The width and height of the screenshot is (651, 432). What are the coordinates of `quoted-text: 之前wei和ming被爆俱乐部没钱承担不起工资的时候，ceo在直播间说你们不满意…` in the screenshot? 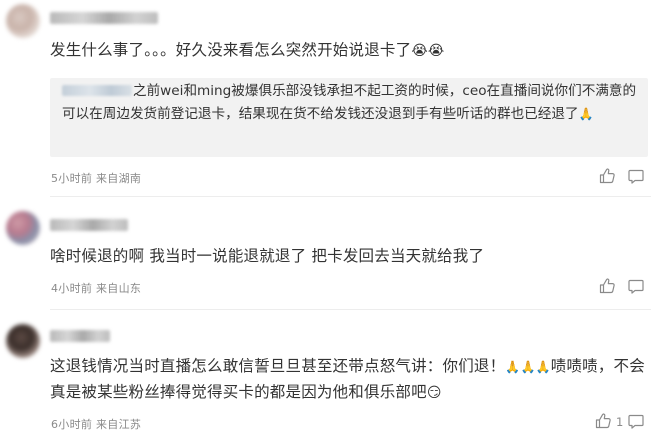 It's located at (349, 102).